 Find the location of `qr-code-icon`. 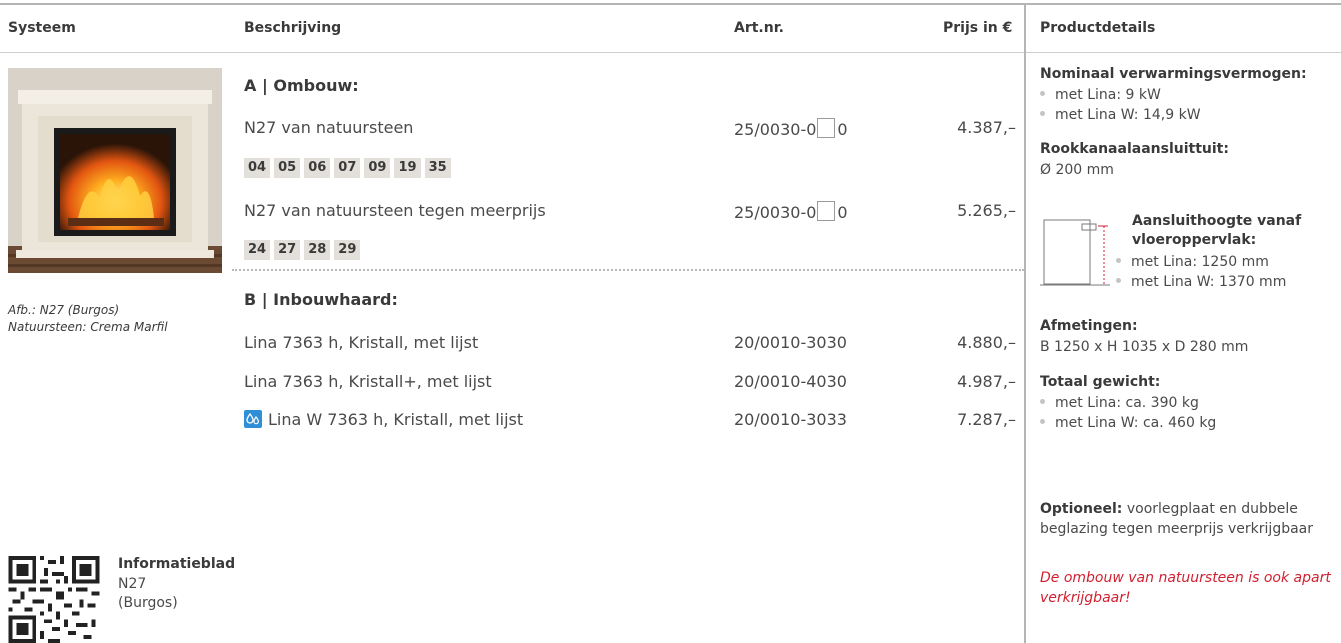

qr-code-icon is located at coordinates (54, 599).